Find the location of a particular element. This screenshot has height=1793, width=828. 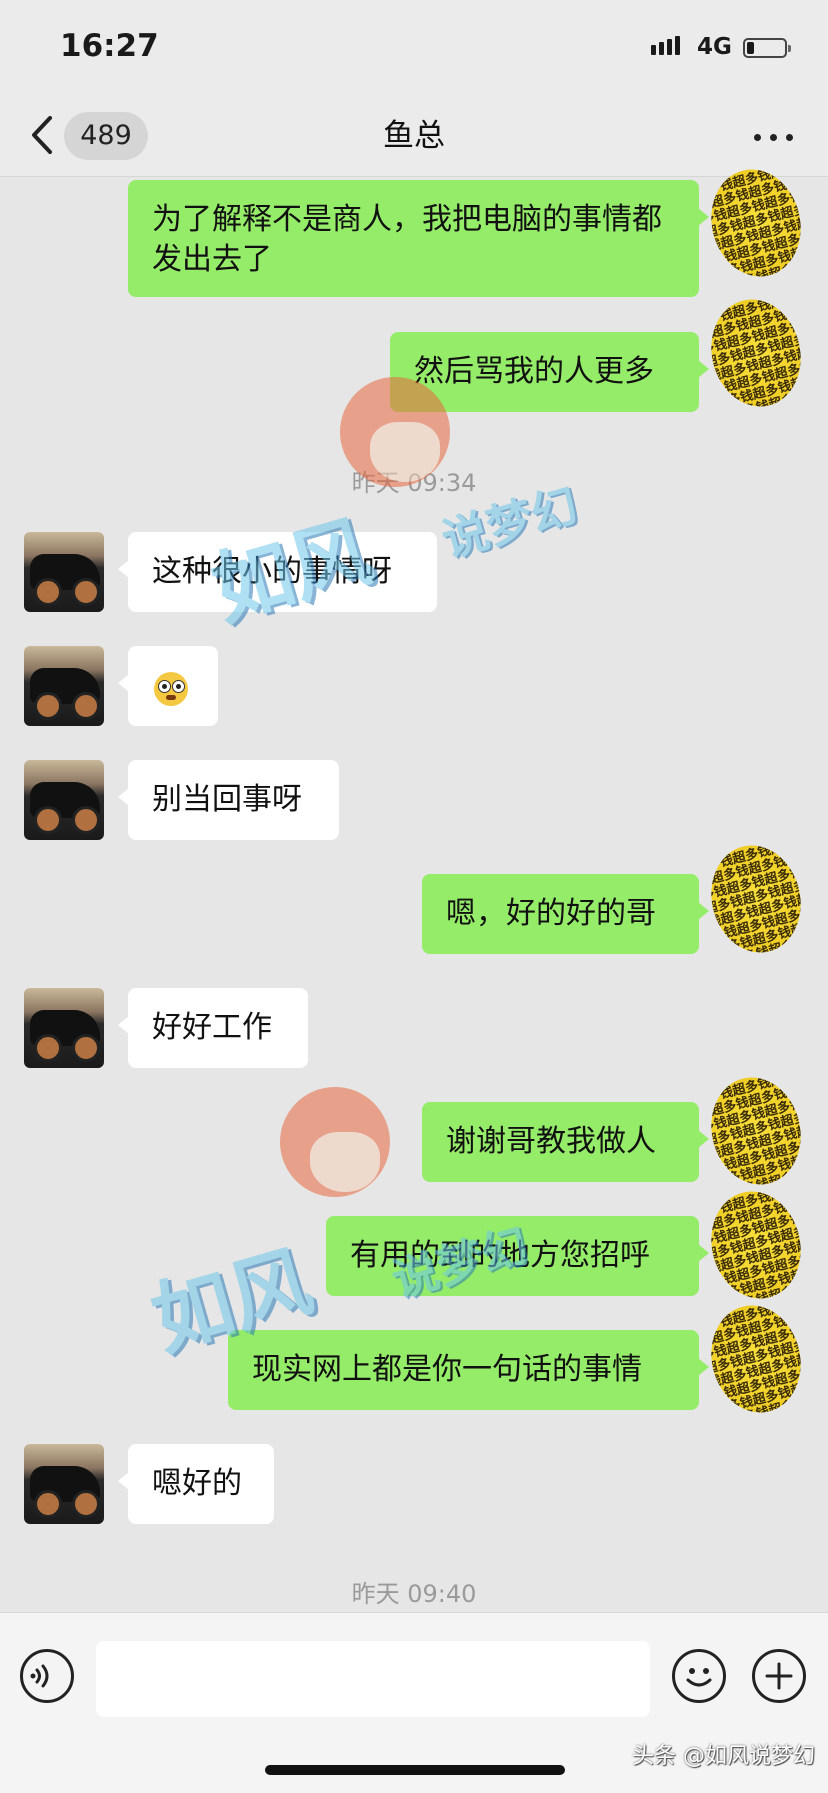

emoji-icon is located at coordinates (699, 1677).